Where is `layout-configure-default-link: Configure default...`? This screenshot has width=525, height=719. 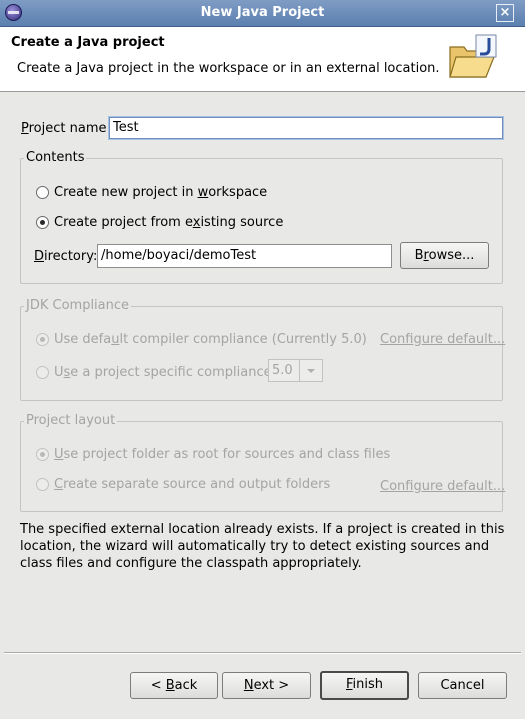 layout-configure-default-link: Configure default... is located at coordinates (442, 486).